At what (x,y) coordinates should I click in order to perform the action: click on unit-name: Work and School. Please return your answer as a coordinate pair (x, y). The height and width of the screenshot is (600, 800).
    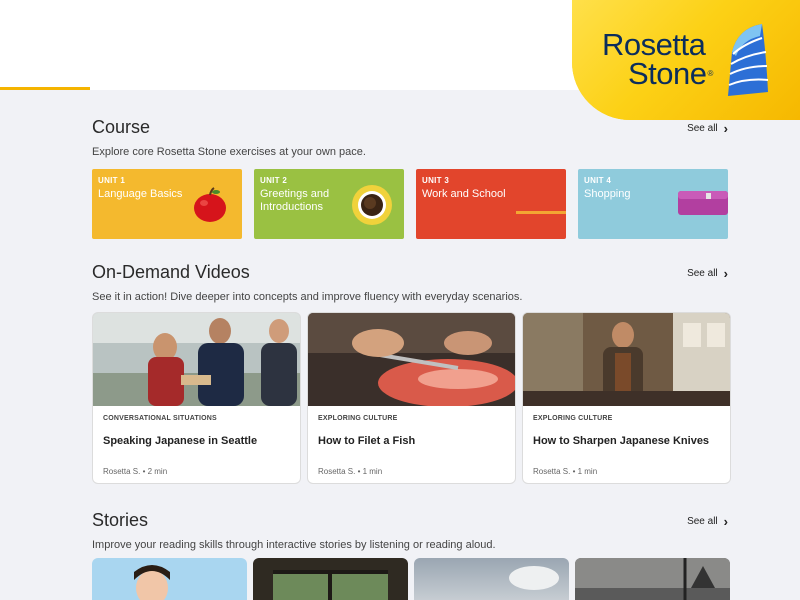
    Looking at the image, I should click on (464, 194).